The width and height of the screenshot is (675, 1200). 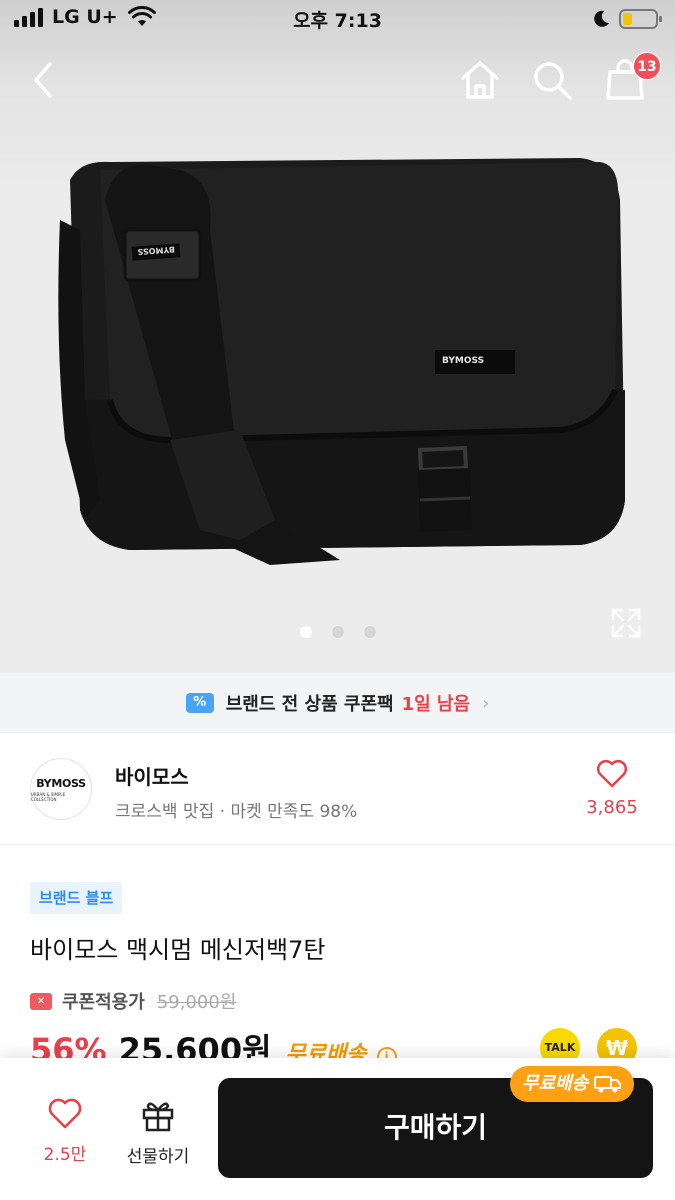 I want to click on svg-text: BYMOSS, so click(x=463, y=361).